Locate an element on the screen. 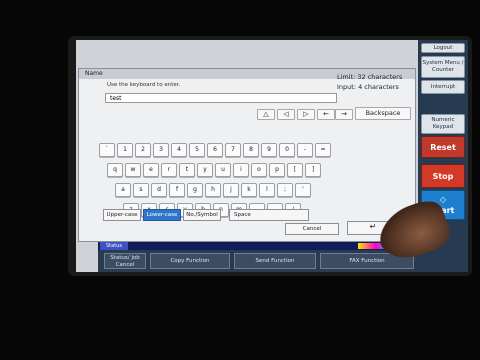 Image resolution: width=480 pixels, height=360 pixels. key: y is located at coordinates (205, 170).